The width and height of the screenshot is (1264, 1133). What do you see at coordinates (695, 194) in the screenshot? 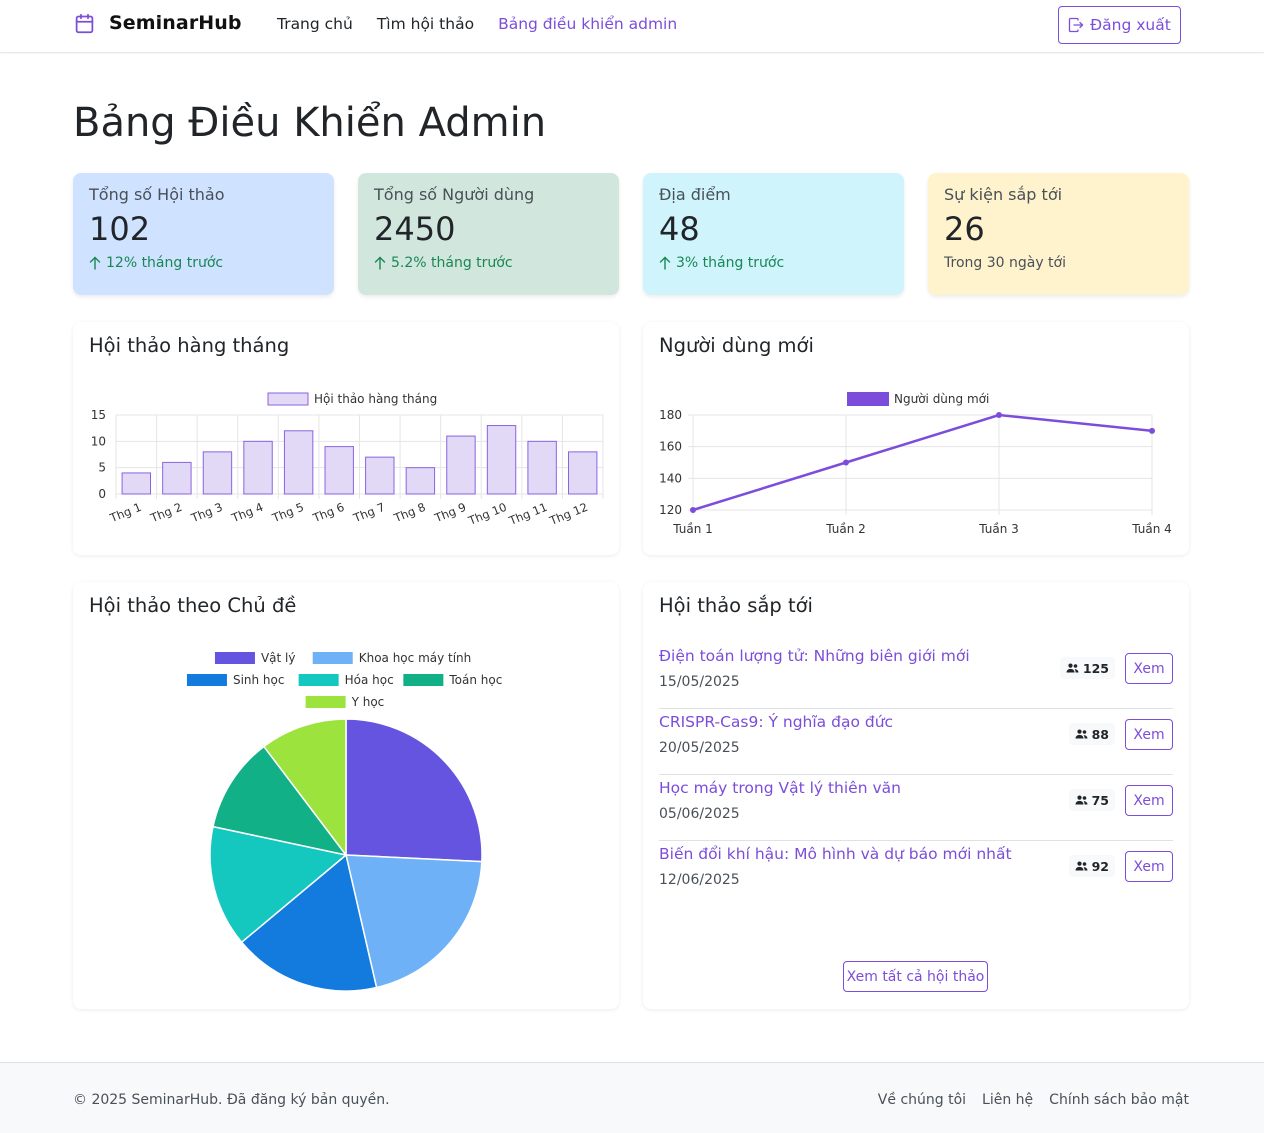
I see `stat-label: Địa điểm` at bounding box center [695, 194].